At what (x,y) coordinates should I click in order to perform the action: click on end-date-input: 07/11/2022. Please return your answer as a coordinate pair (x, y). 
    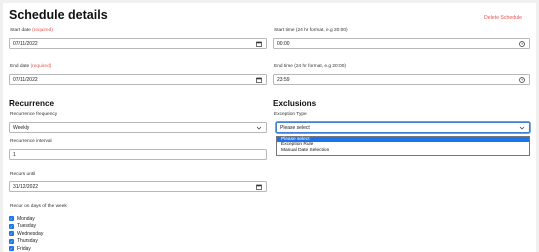
    Looking at the image, I should click on (138, 79).